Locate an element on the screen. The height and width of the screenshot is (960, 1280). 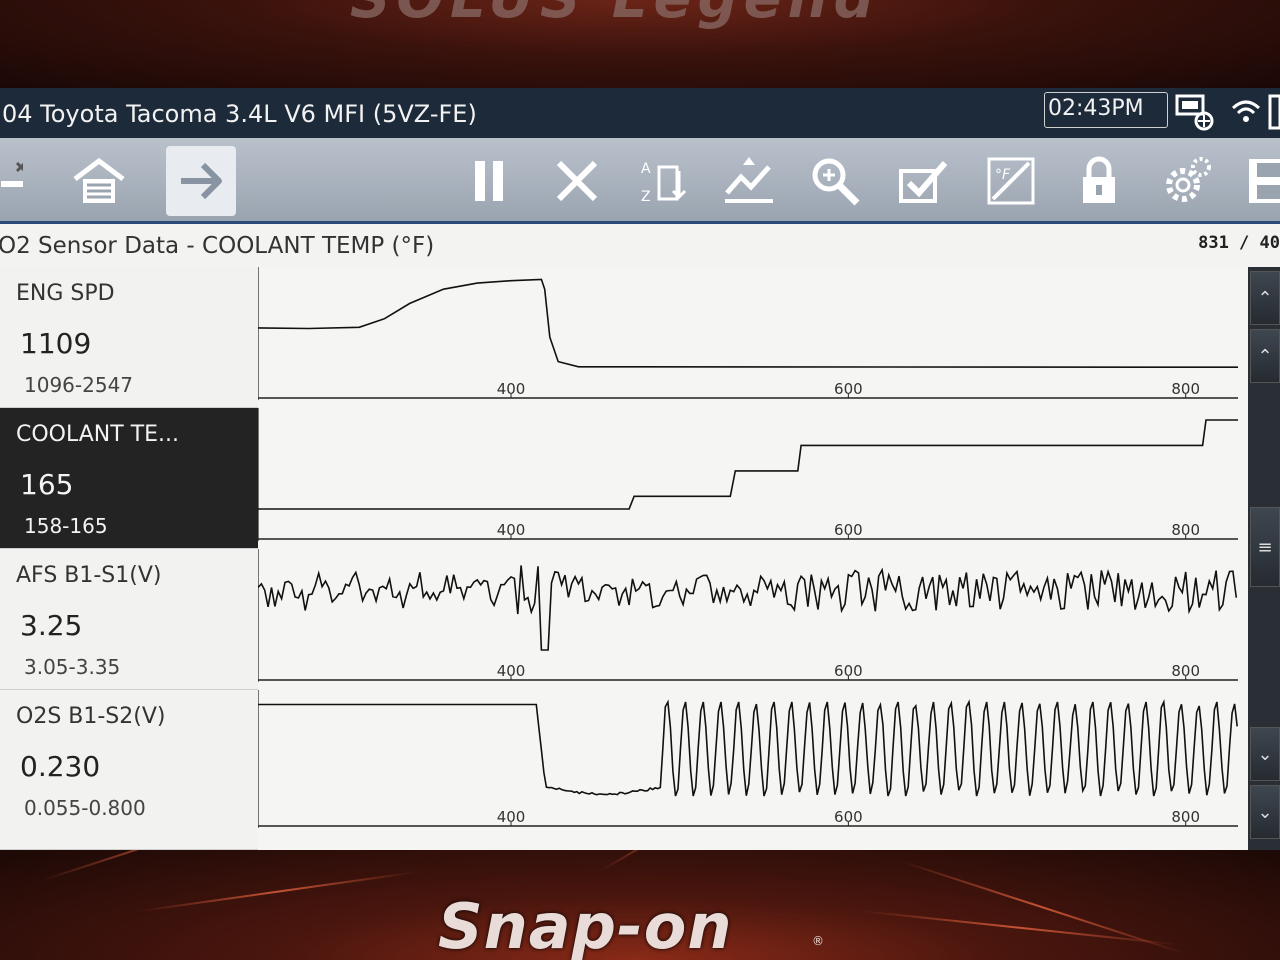
checkbox-icon is located at coordinates (923, 182).